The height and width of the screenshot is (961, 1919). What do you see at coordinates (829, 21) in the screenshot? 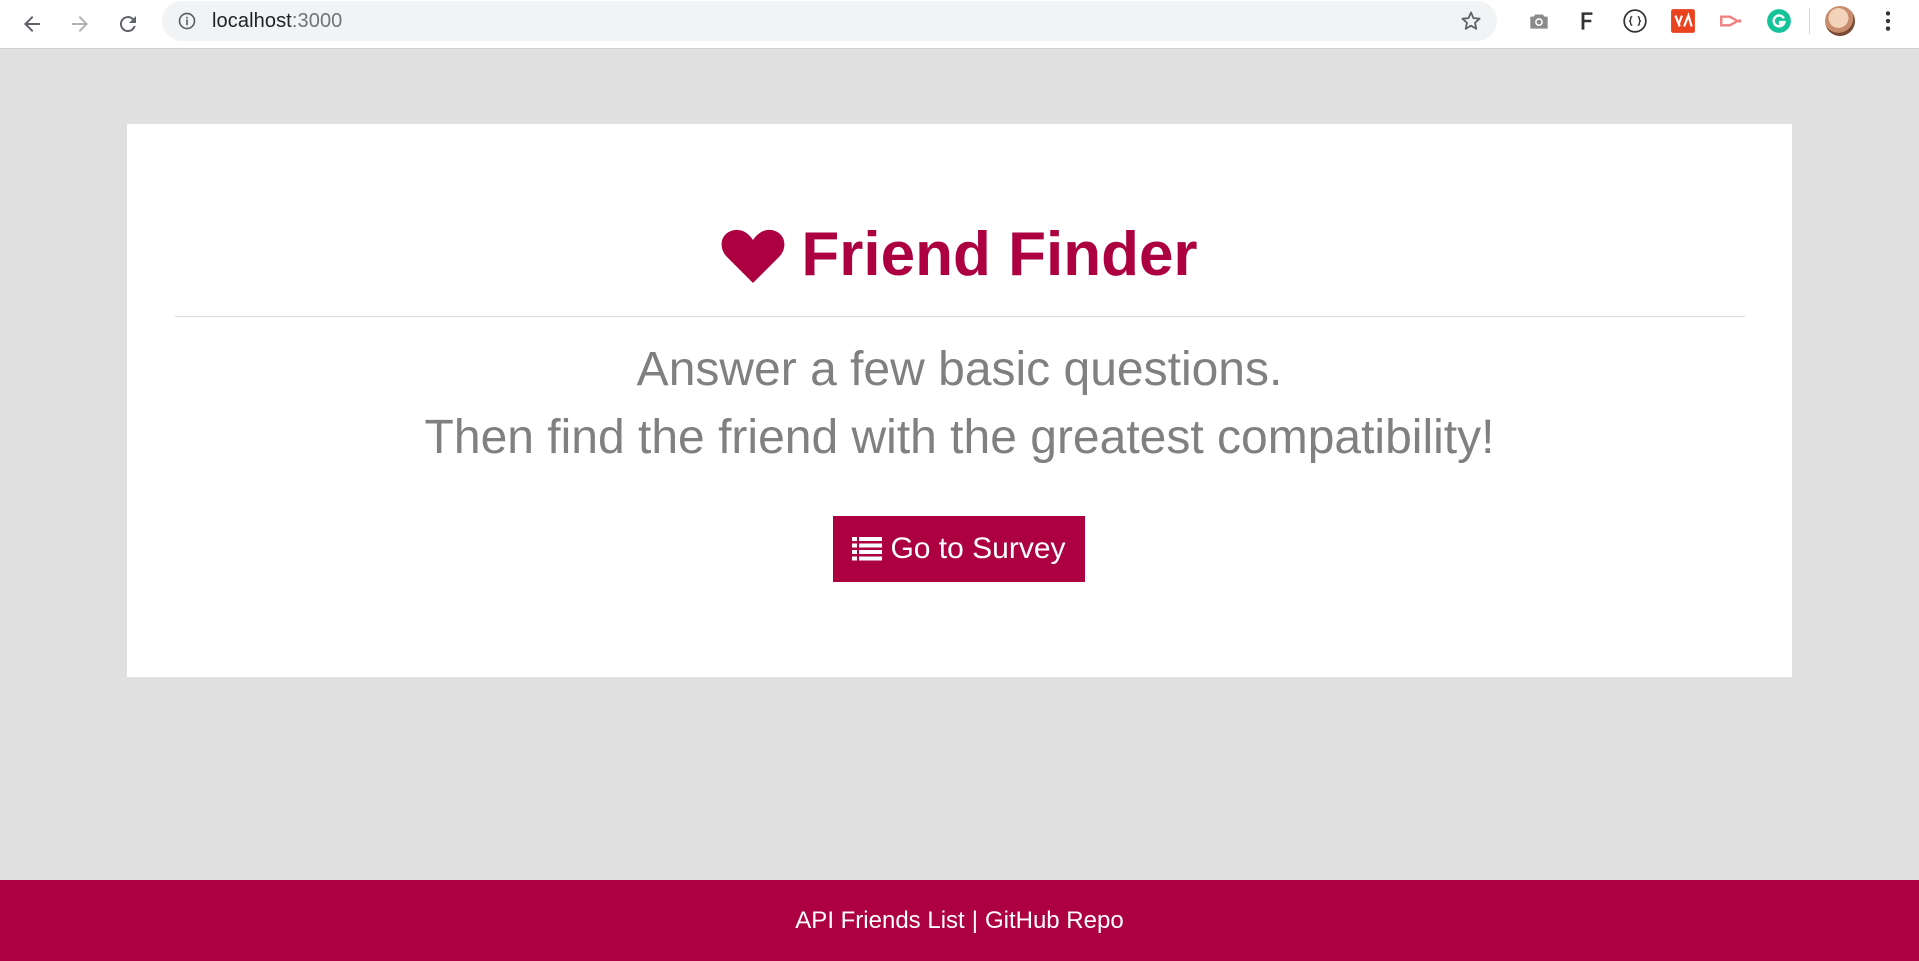
I see `address-bar: localhost:3000` at bounding box center [829, 21].